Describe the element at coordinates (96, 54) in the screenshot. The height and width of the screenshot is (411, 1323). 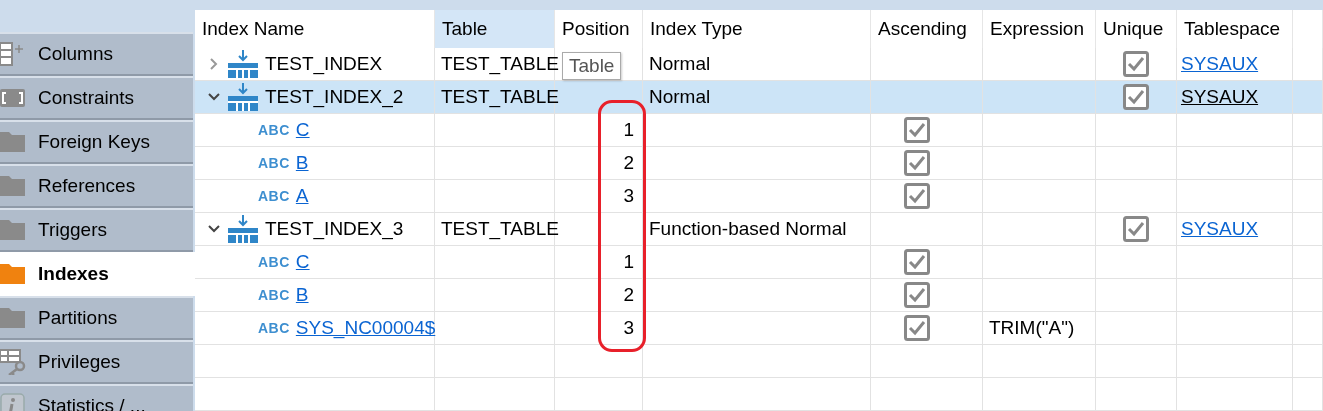
I see `sidebar-tab: Columns` at that location.